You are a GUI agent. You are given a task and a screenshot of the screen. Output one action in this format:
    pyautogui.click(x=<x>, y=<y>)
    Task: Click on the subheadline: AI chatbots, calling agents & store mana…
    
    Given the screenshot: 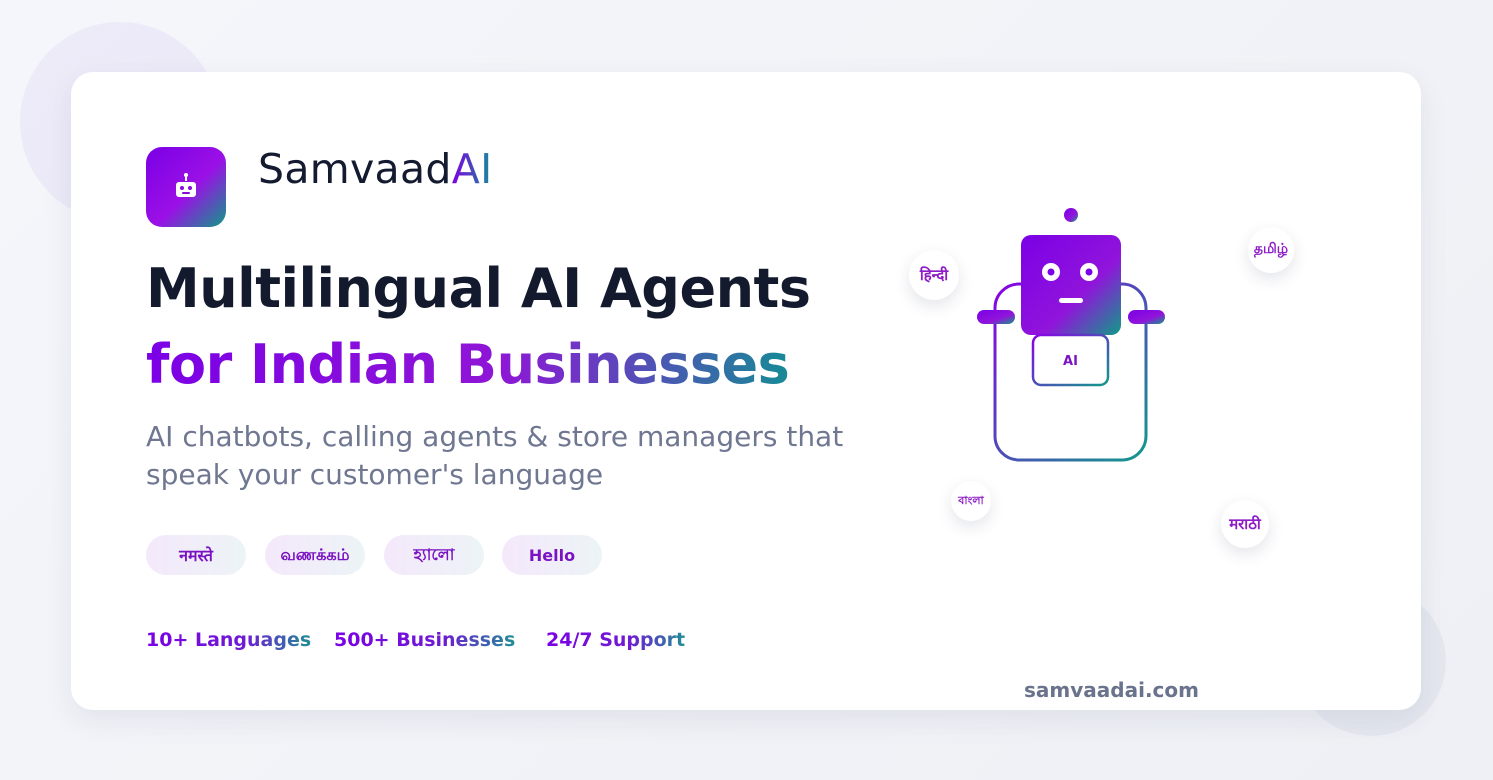 What is the action you would take?
    pyautogui.click(x=495, y=455)
    